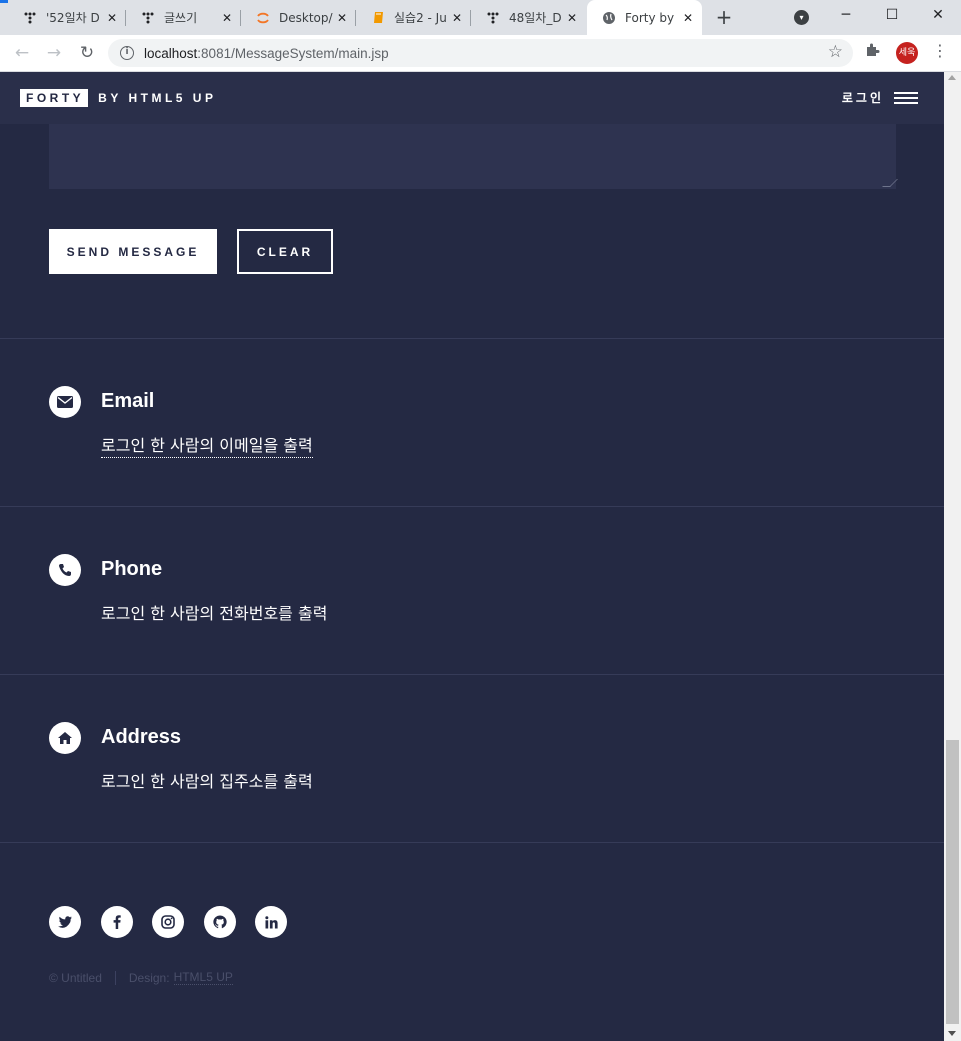 This screenshot has height=1041, width=961. What do you see at coordinates (907, 53) in the screenshot?
I see `profile-avatar: 세욱` at bounding box center [907, 53].